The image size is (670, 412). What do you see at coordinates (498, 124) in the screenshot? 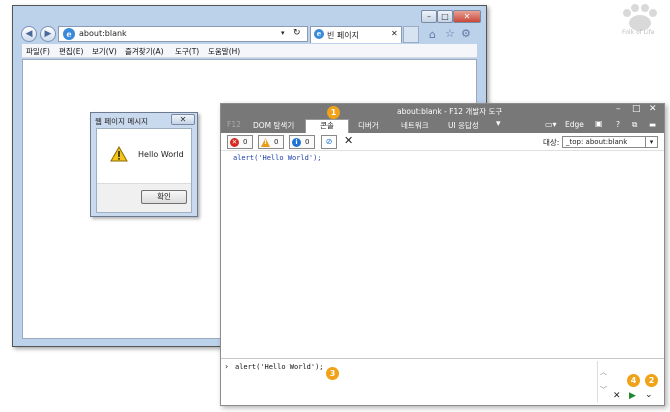
I see `more-tabs-icon: ▾` at bounding box center [498, 124].